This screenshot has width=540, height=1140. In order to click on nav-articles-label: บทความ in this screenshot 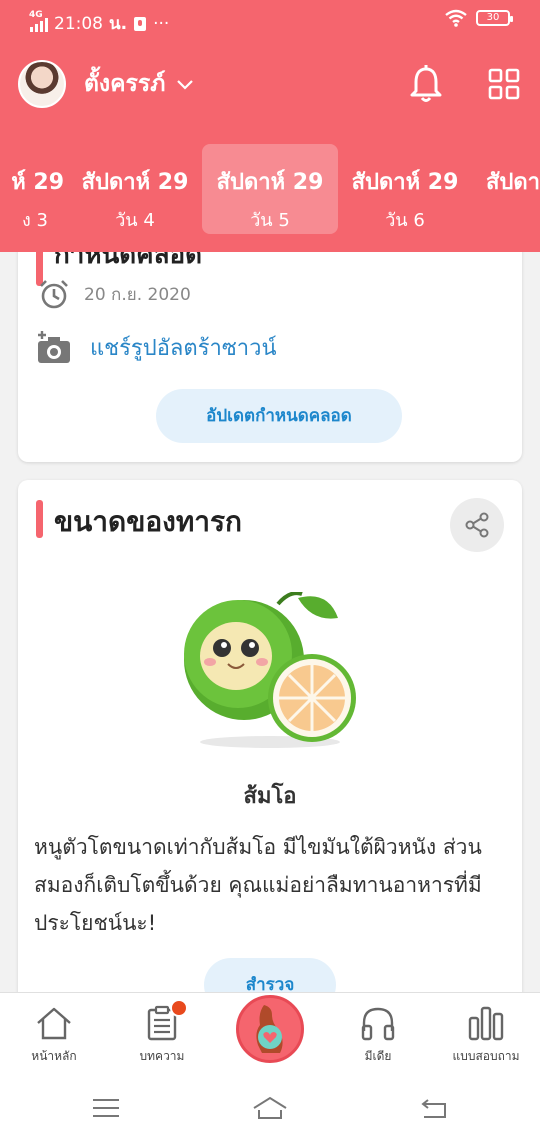, I will do `click(162, 1056)`.